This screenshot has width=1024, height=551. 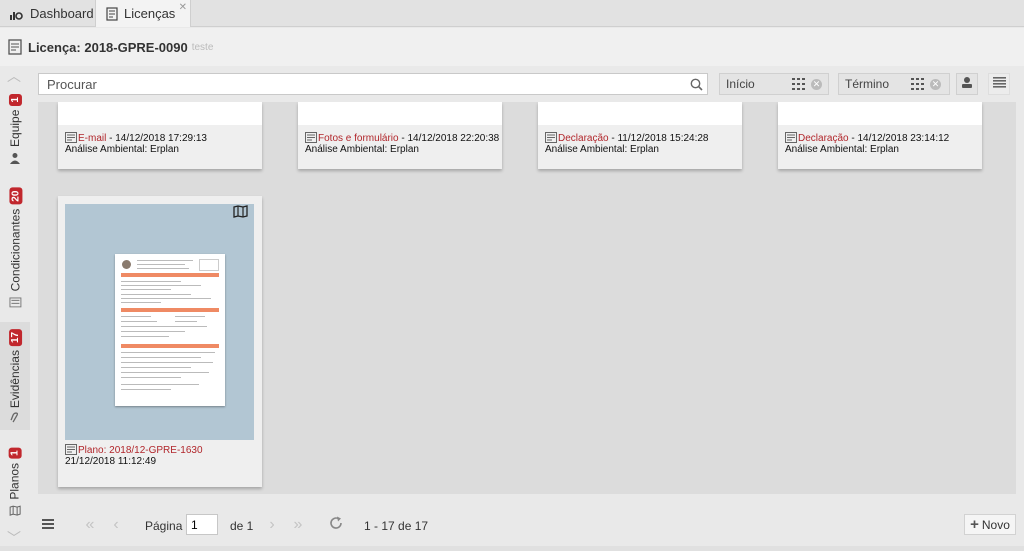 What do you see at coordinates (17, 14) in the screenshot?
I see `bar-chart-icon` at bounding box center [17, 14].